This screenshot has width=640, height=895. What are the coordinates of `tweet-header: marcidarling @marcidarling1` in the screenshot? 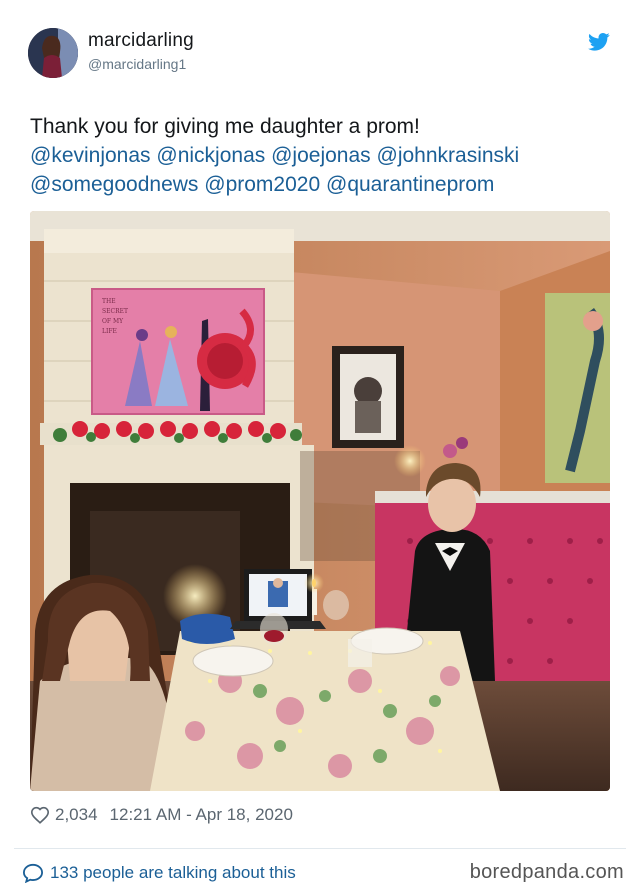 It's located at (320, 54).